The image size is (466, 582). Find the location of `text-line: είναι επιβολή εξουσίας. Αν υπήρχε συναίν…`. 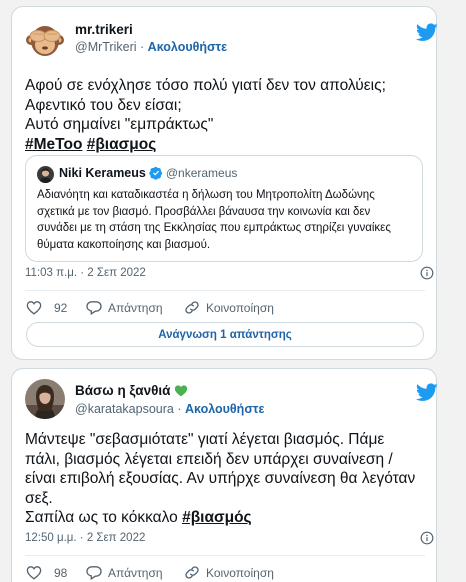

text-line: είναι επιβολή εξουσίας. Αν υπήρχε συναίν… is located at coordinates (220, 478).